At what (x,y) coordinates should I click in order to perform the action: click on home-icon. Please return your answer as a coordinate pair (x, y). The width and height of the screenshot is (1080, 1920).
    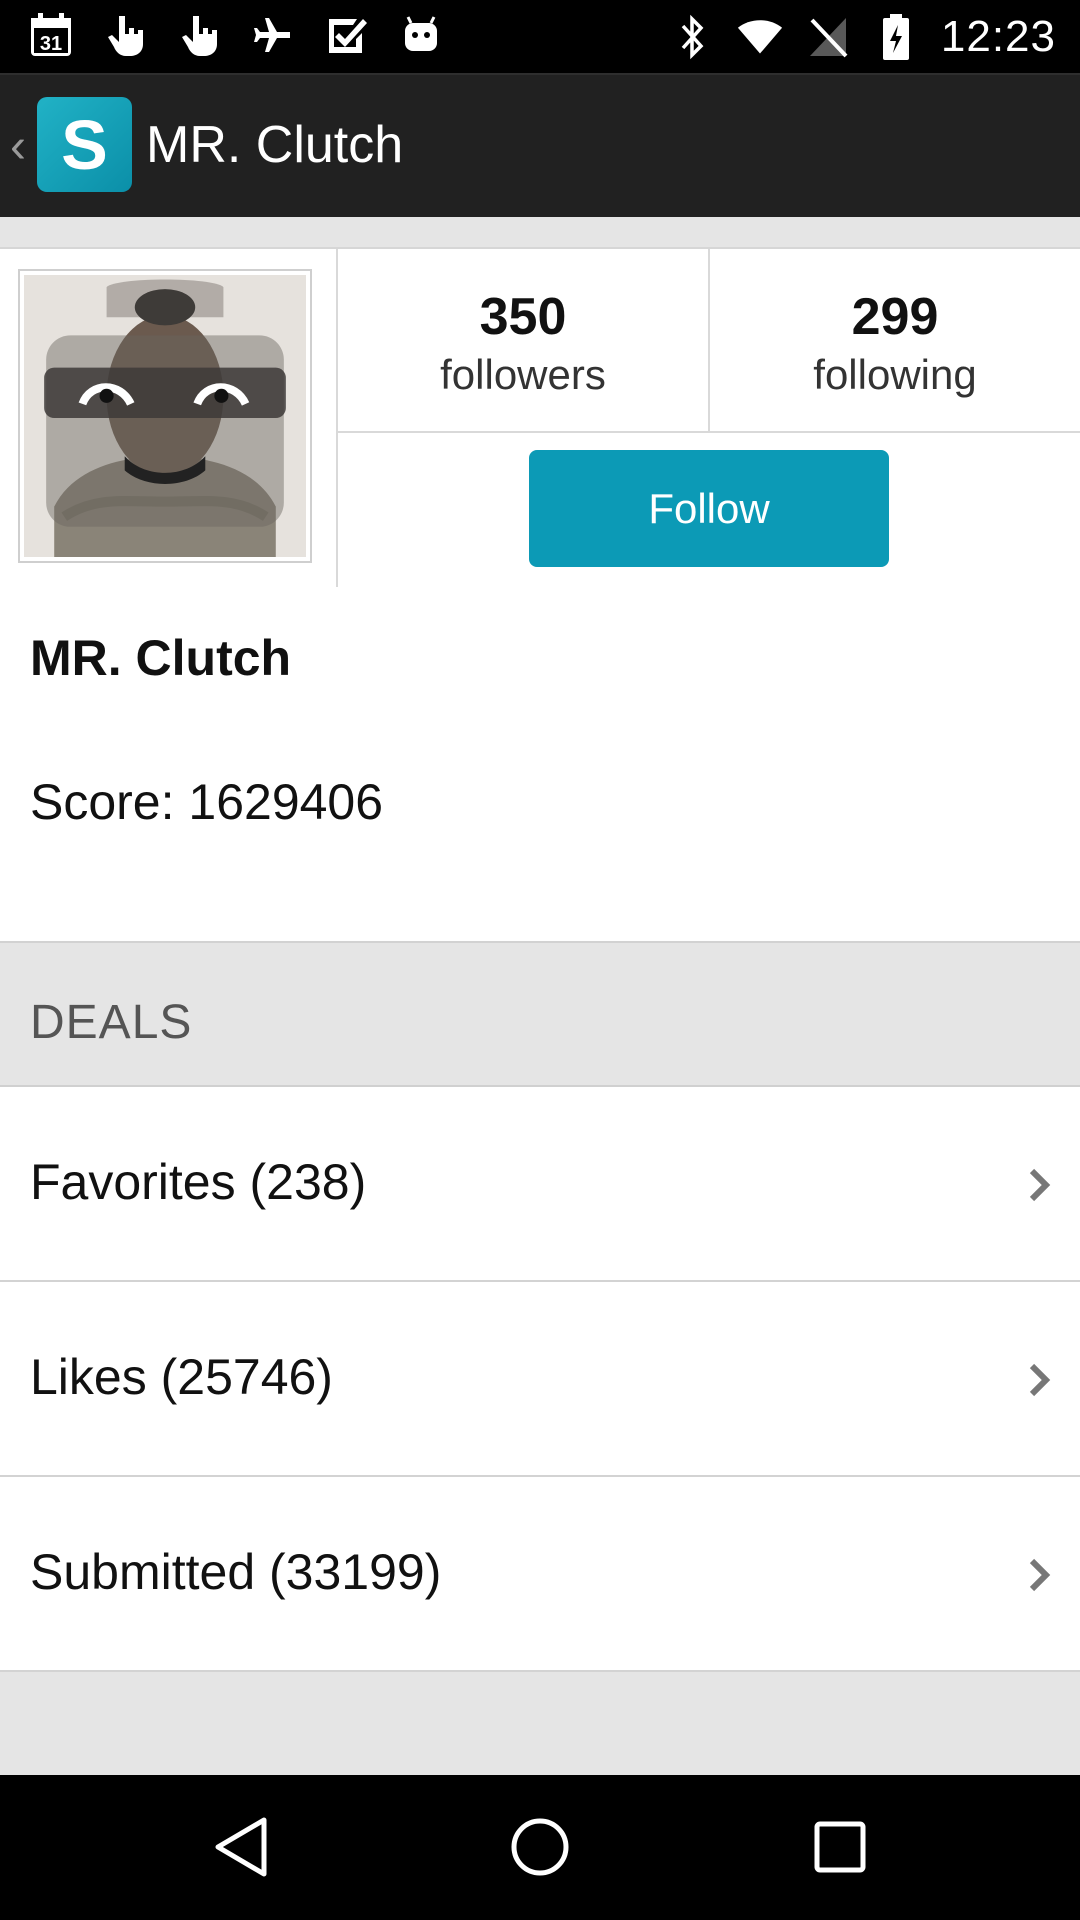
    Looking at the image, I should click on (540, 1847).